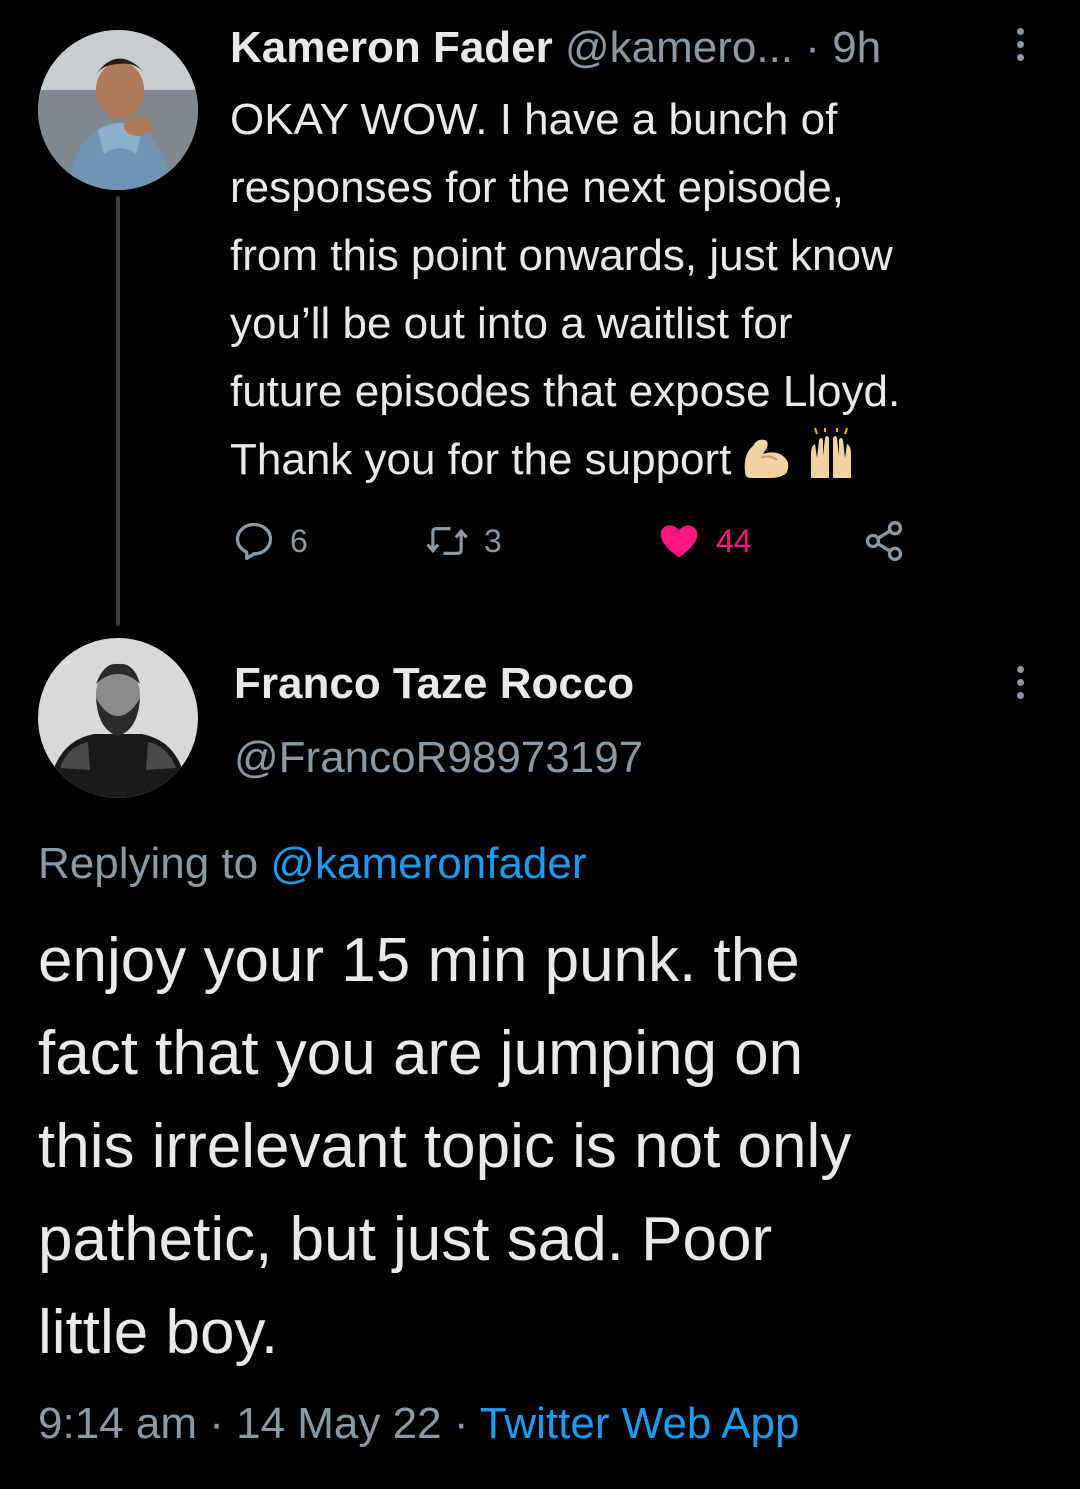 The image size is (1080, 1489). I want to click on replying-to-label: Replying to, so click(148, 863).